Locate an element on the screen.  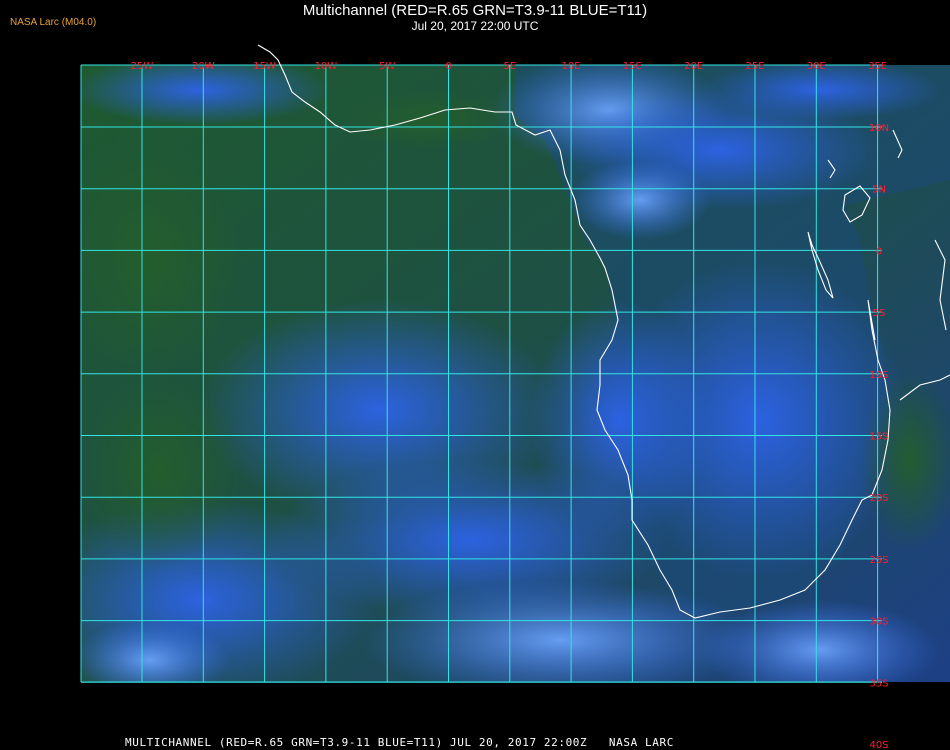
latitude-label: 20S is located at coordinates (878, 498).